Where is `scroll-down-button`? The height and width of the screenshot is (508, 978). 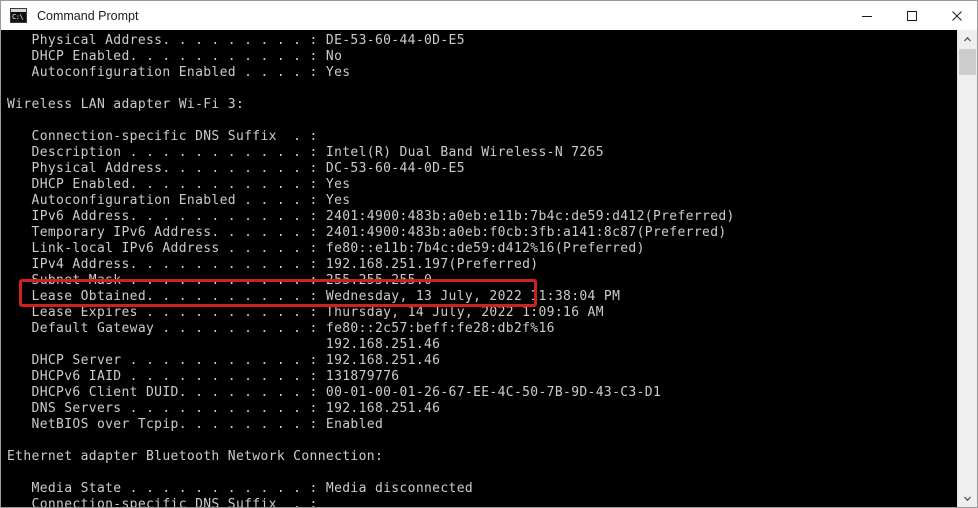
scroll-down-button is located at coordinates (967, 498).